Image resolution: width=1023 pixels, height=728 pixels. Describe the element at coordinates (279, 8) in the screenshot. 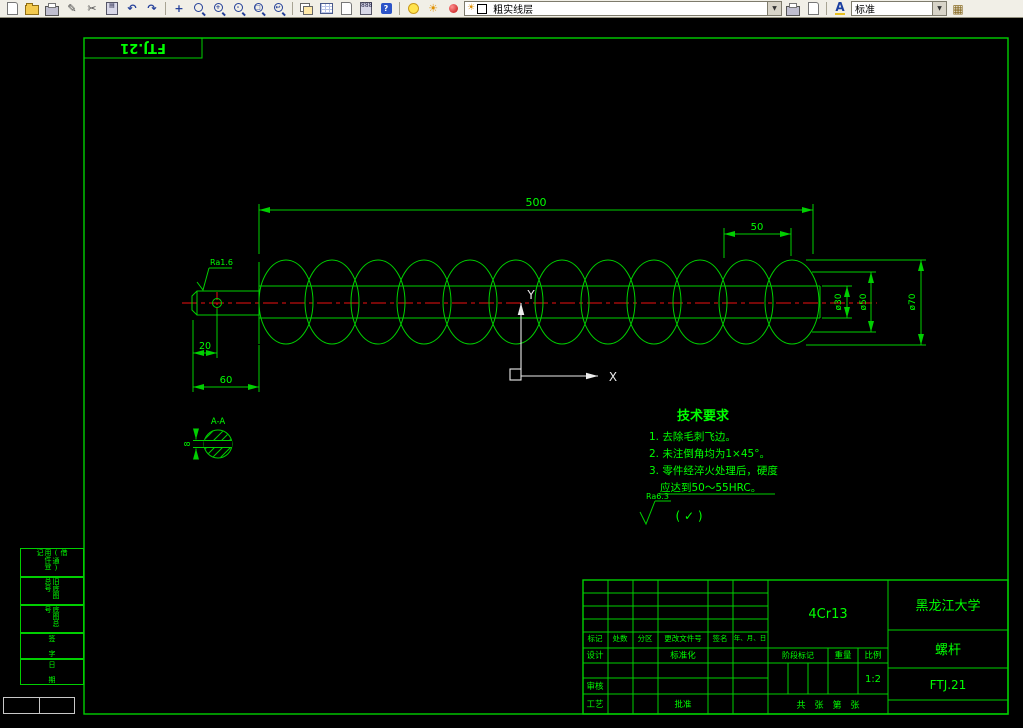

I see `zoom-previous-icon: ↩` at that location.